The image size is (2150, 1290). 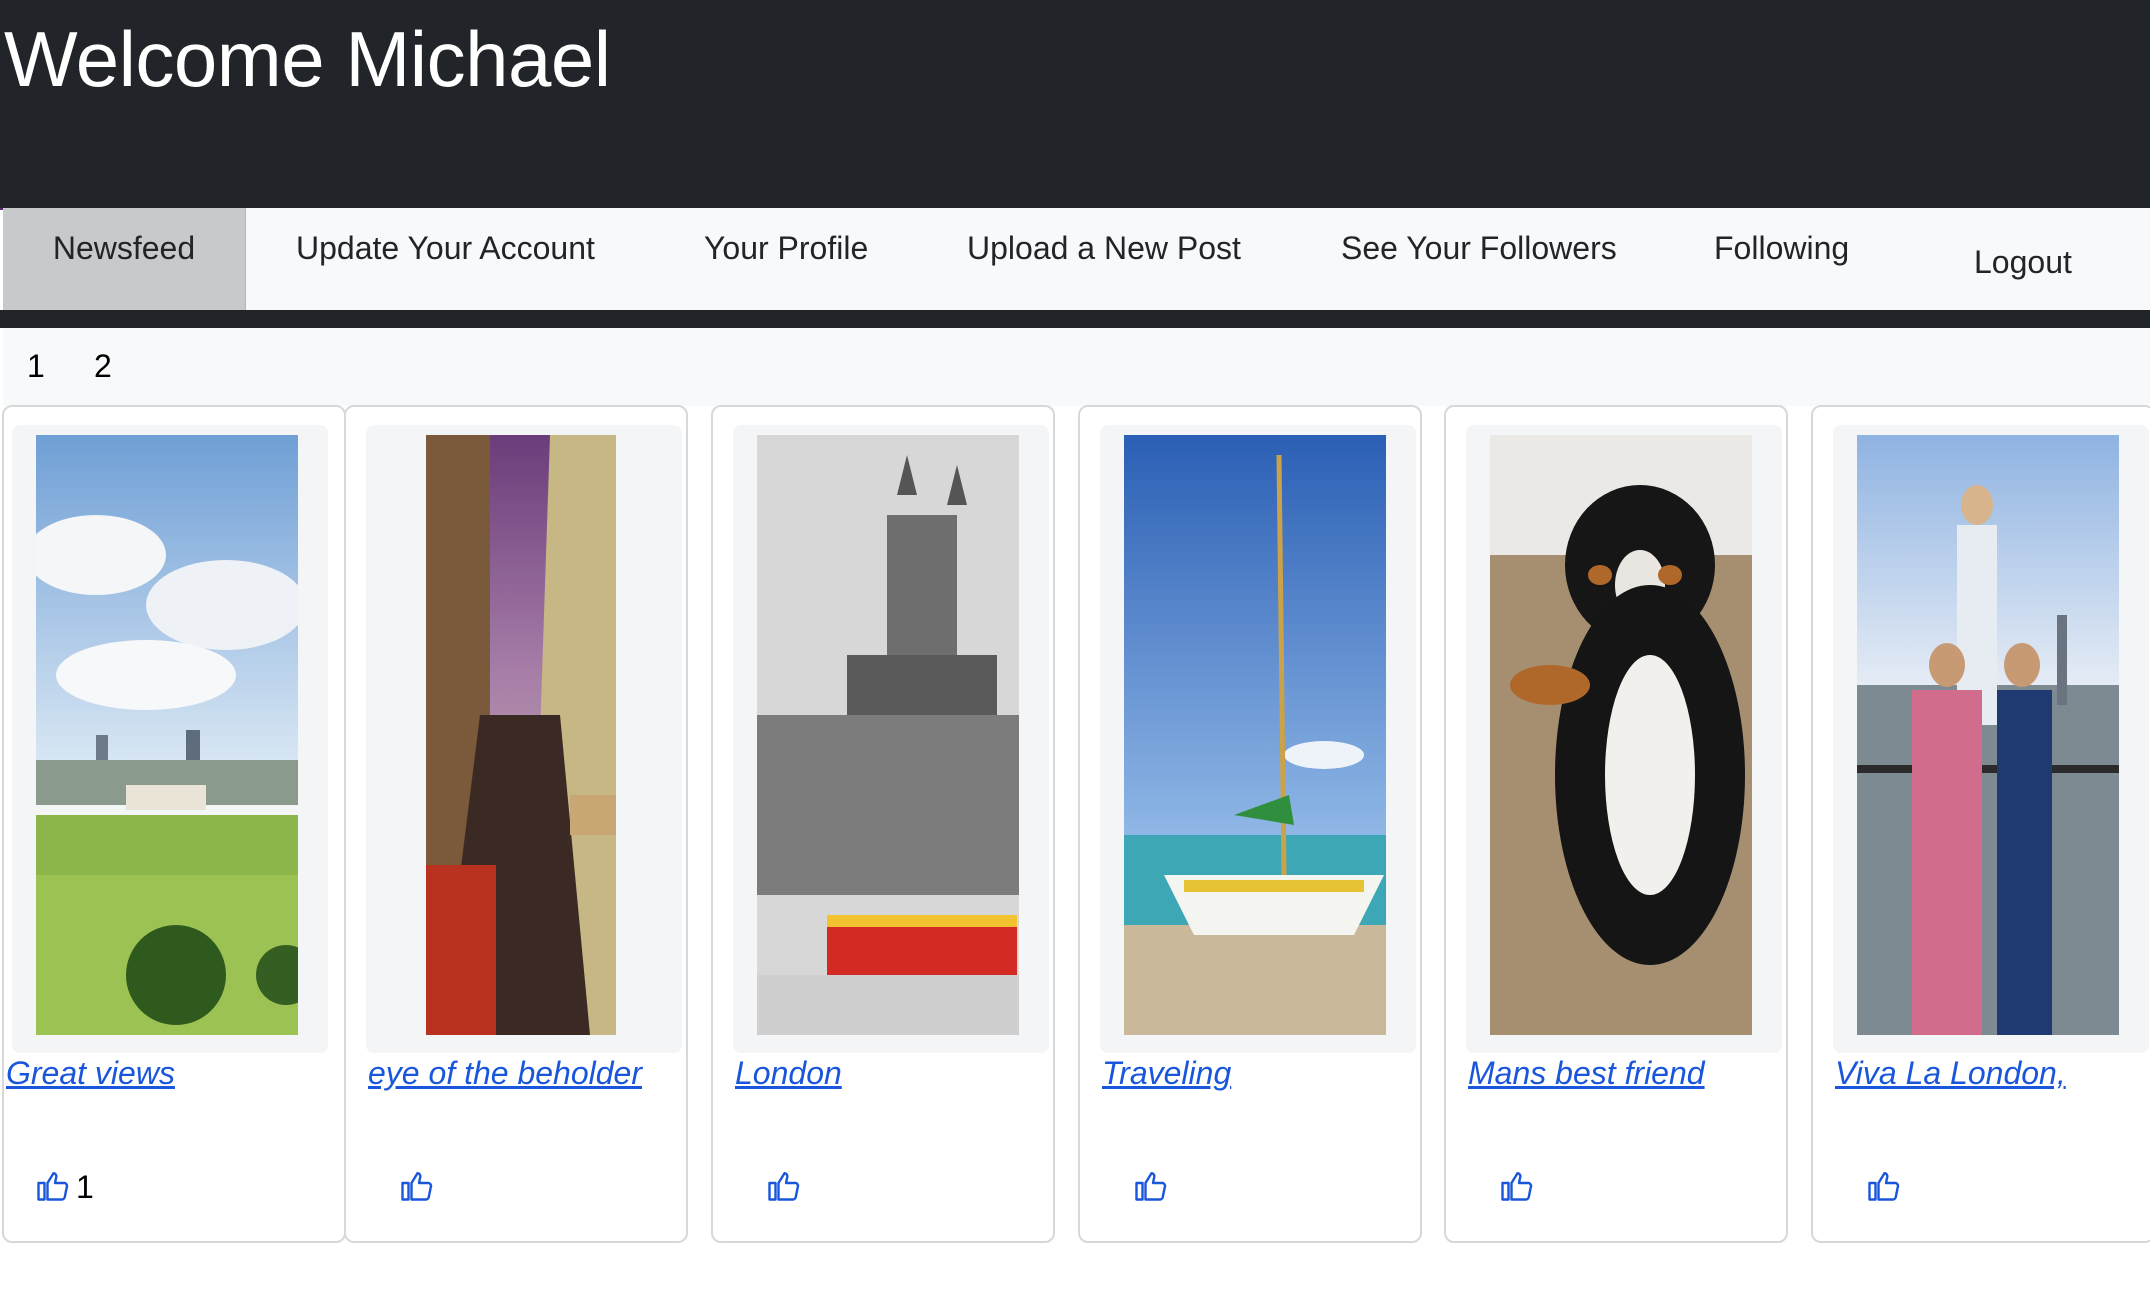 What do you see at coordinates (1166, 1073) in the screenshot?
I see `post-caption-link: Traveling` at bounding box center [1166, 1073].